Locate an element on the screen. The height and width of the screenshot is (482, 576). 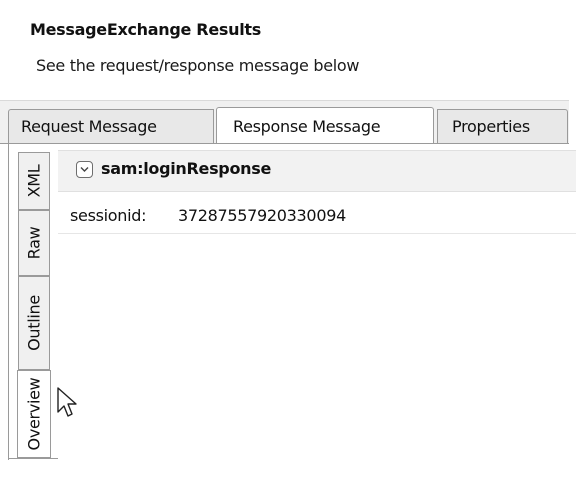
tree-node-label: sam:loginResponse is located at coordinates (186, 168).